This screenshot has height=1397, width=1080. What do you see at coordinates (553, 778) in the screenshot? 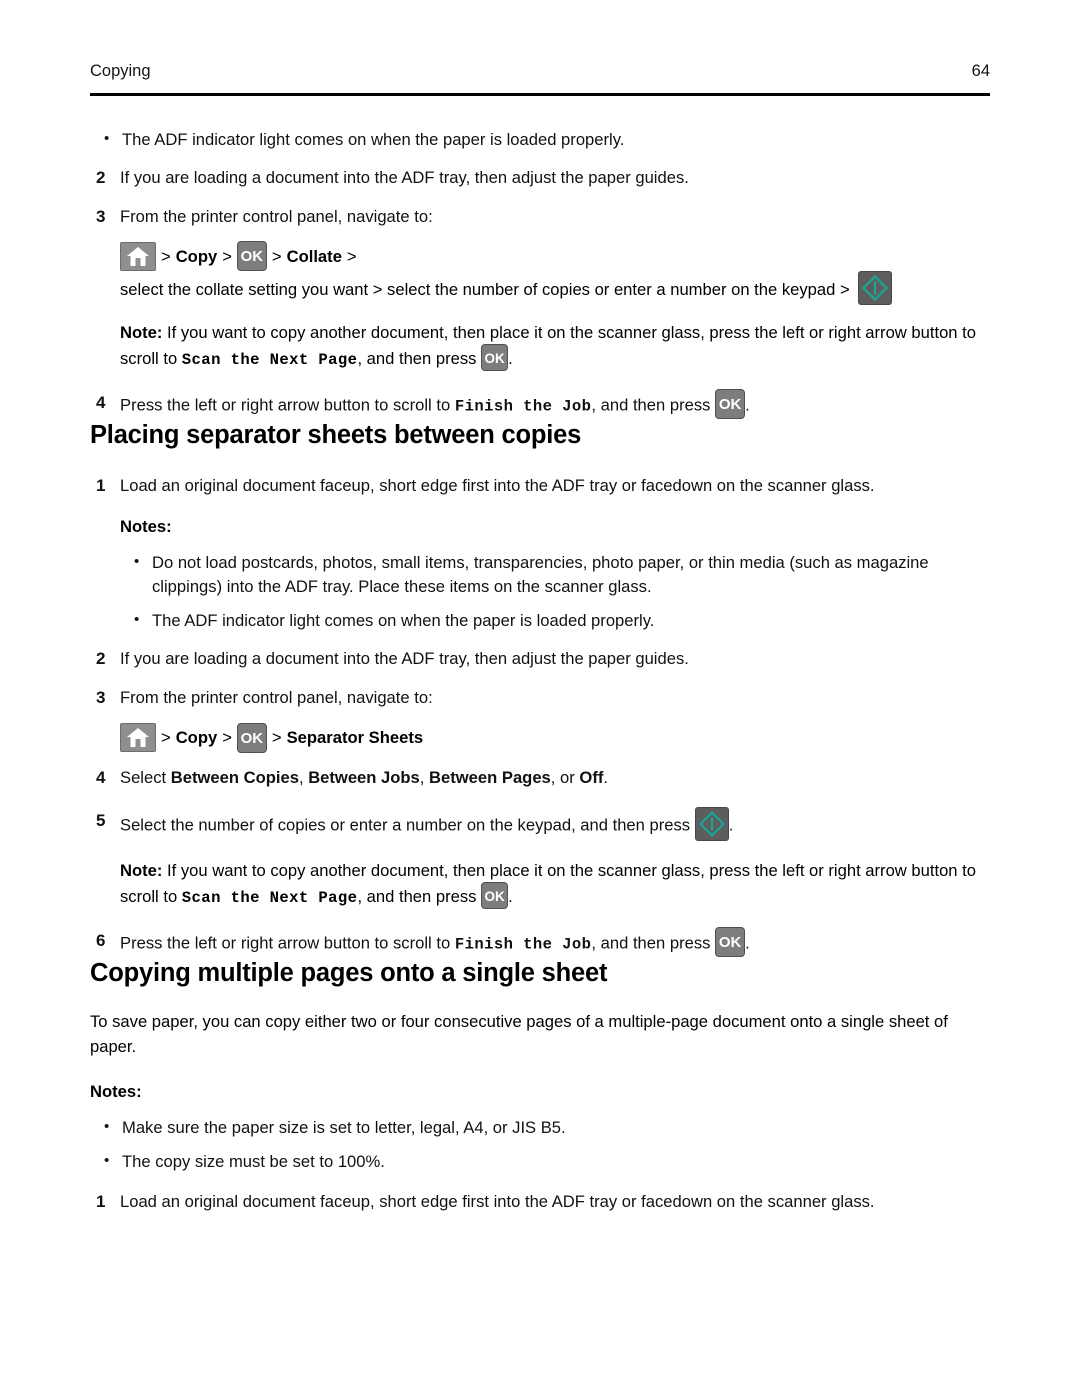
I see `comma-3: ,` at bounding box center [553, 778].